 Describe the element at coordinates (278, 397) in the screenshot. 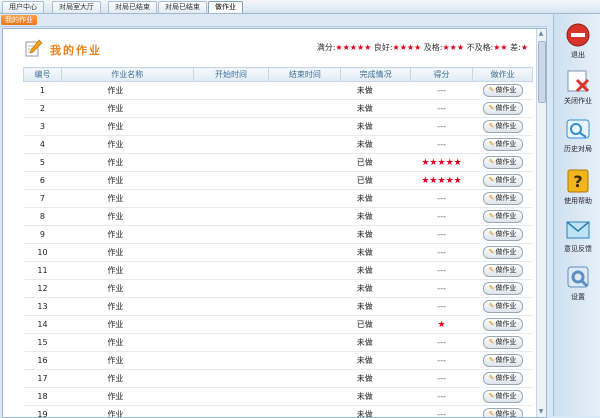

I see `table-row: 18作业未做---✎做作业` at that location.